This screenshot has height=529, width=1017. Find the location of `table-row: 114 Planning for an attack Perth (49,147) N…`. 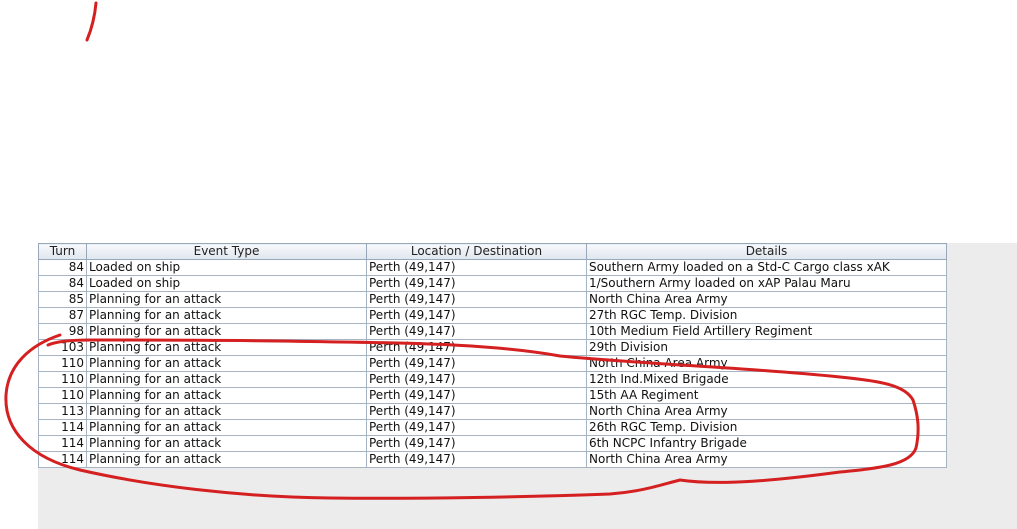

table-row: 114 Planning for an attack Perth (49,147) N… is located at coordinates (492, 459).